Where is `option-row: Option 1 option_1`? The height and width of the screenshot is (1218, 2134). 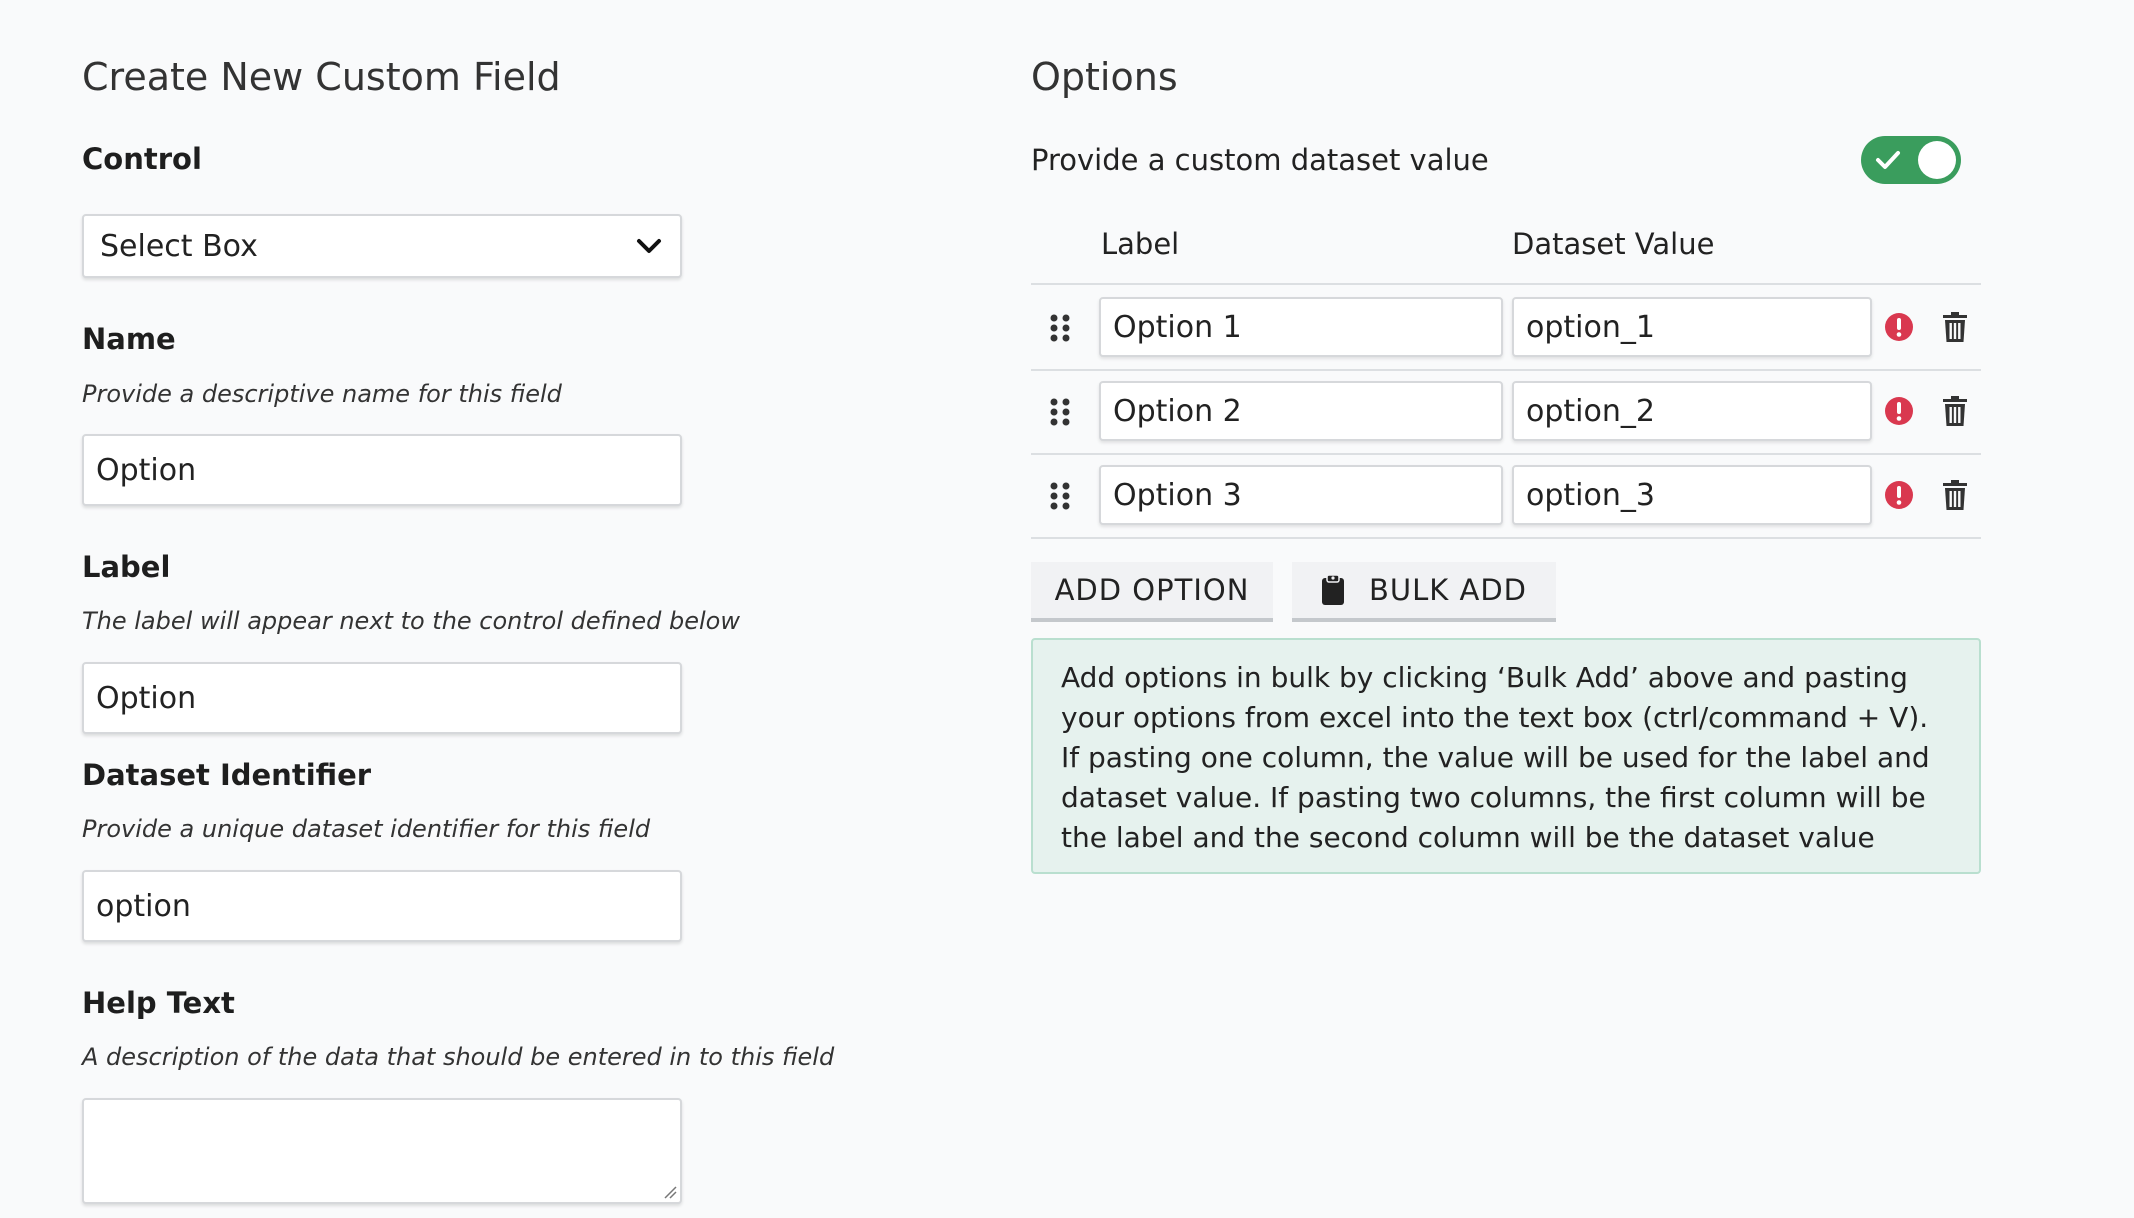 option-row: Option 1 option_1 is located at coordinates (1506, 327).